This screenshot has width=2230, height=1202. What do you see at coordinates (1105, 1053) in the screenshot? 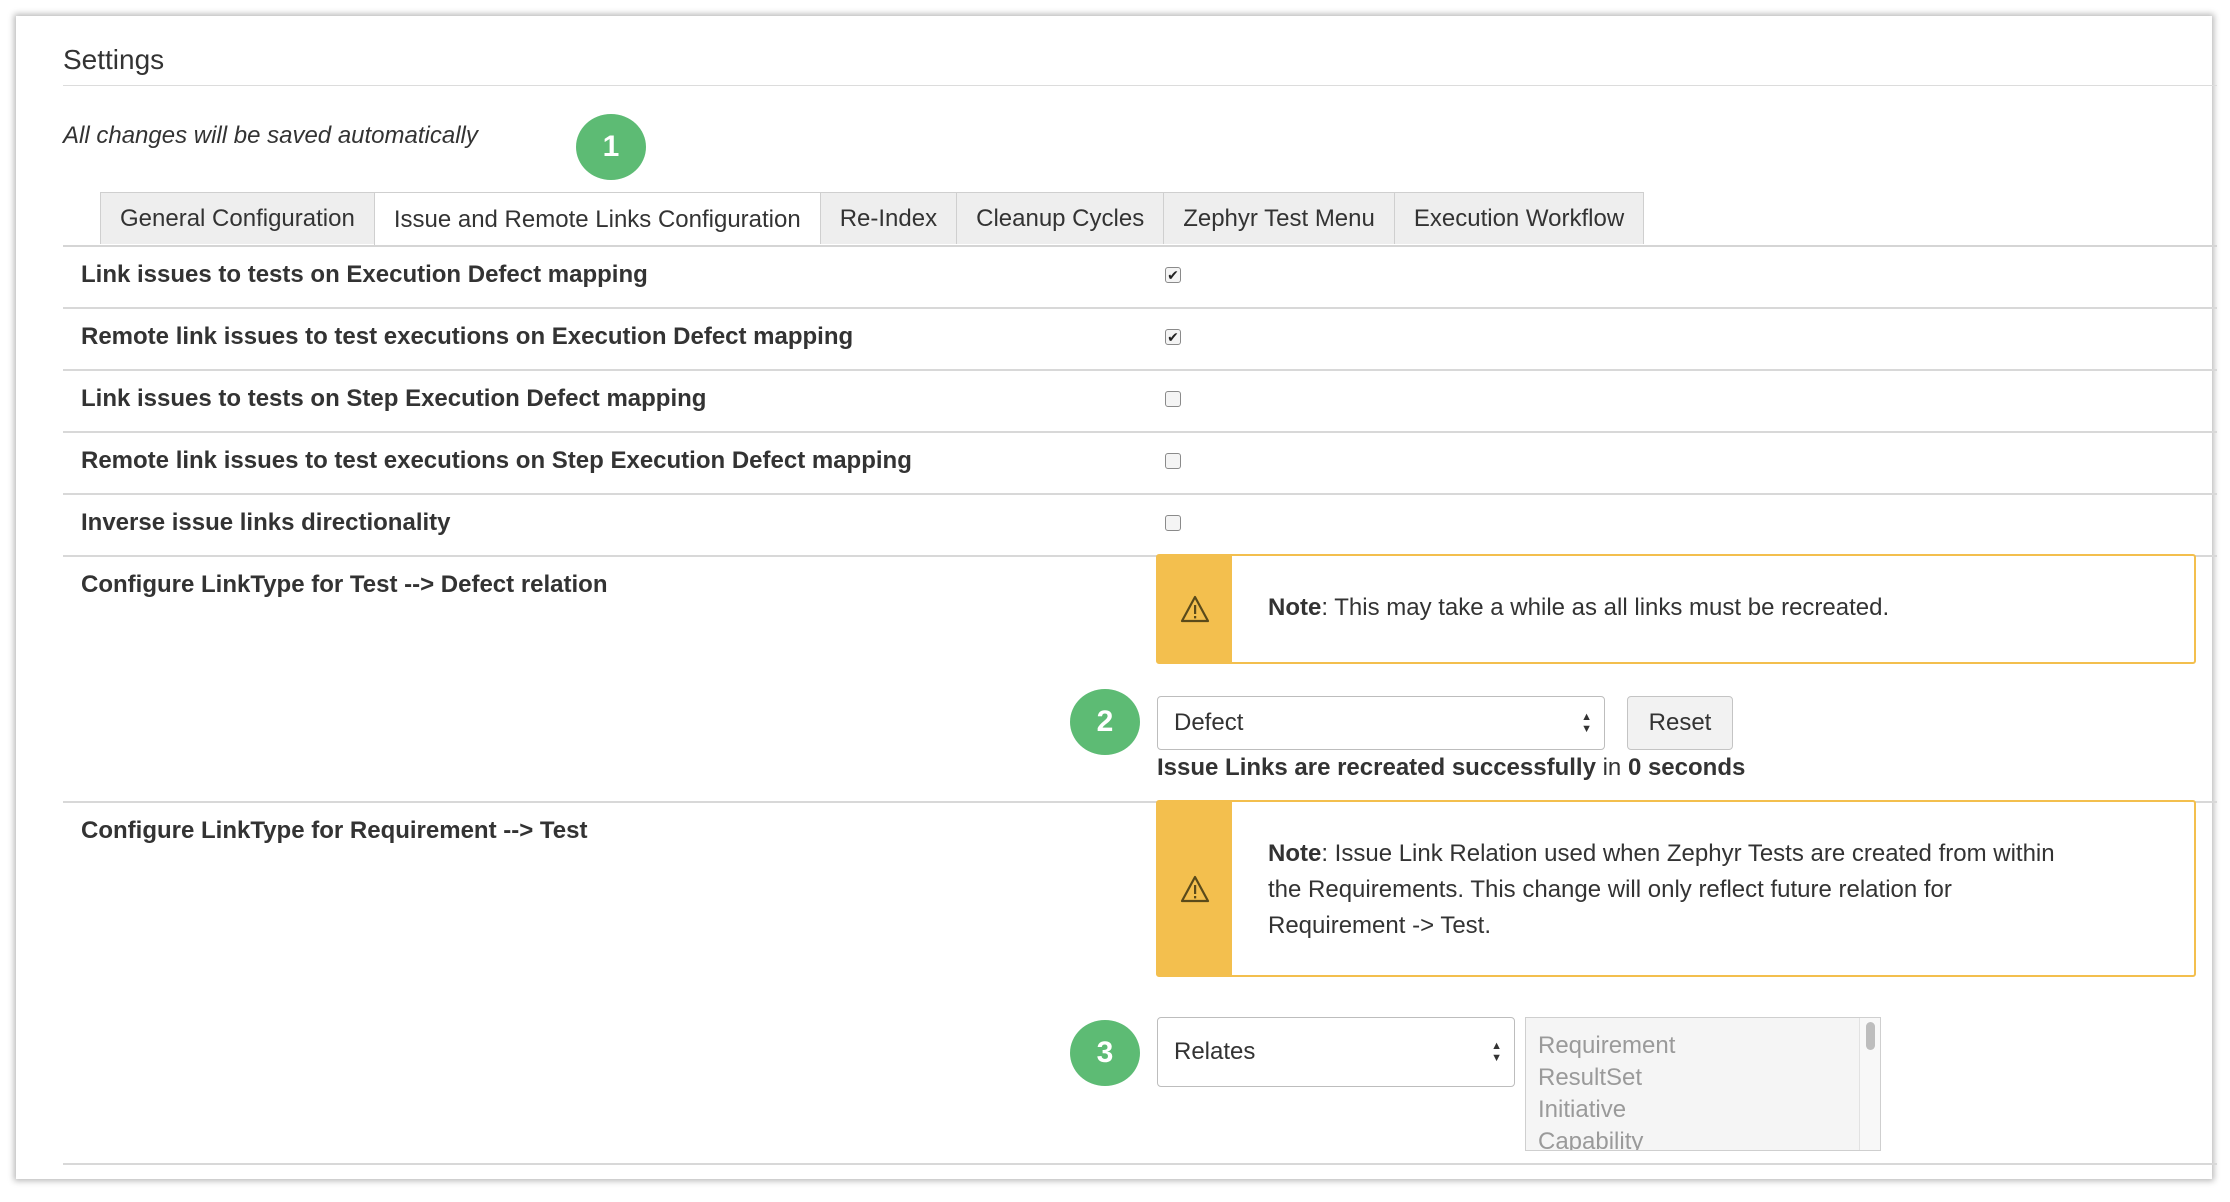
I see `step-badge-3: 3` at bounding box center [1105, 1053].